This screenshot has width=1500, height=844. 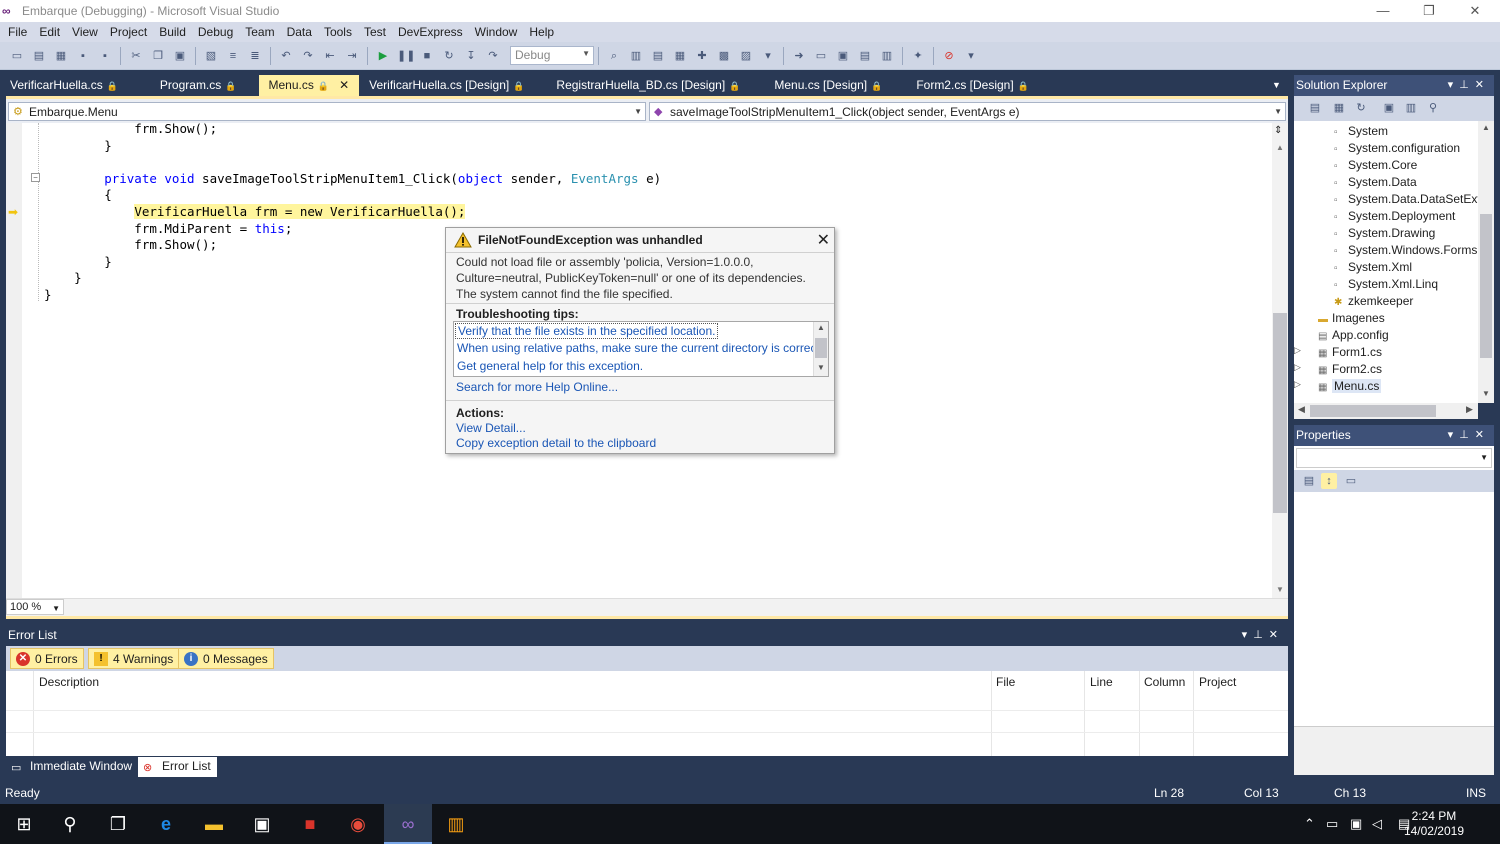 What do you see at coordinates (83, 56) in the screenshot?
I see `save-icon: ▪` at bounding box center [83, 56].